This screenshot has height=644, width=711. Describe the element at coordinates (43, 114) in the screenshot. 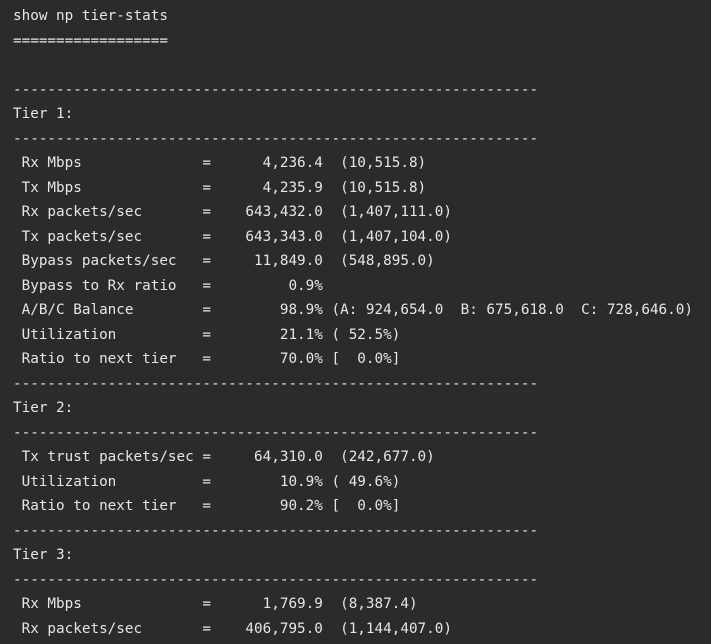

I see `tier-1-title: Tier 1:` at that location.